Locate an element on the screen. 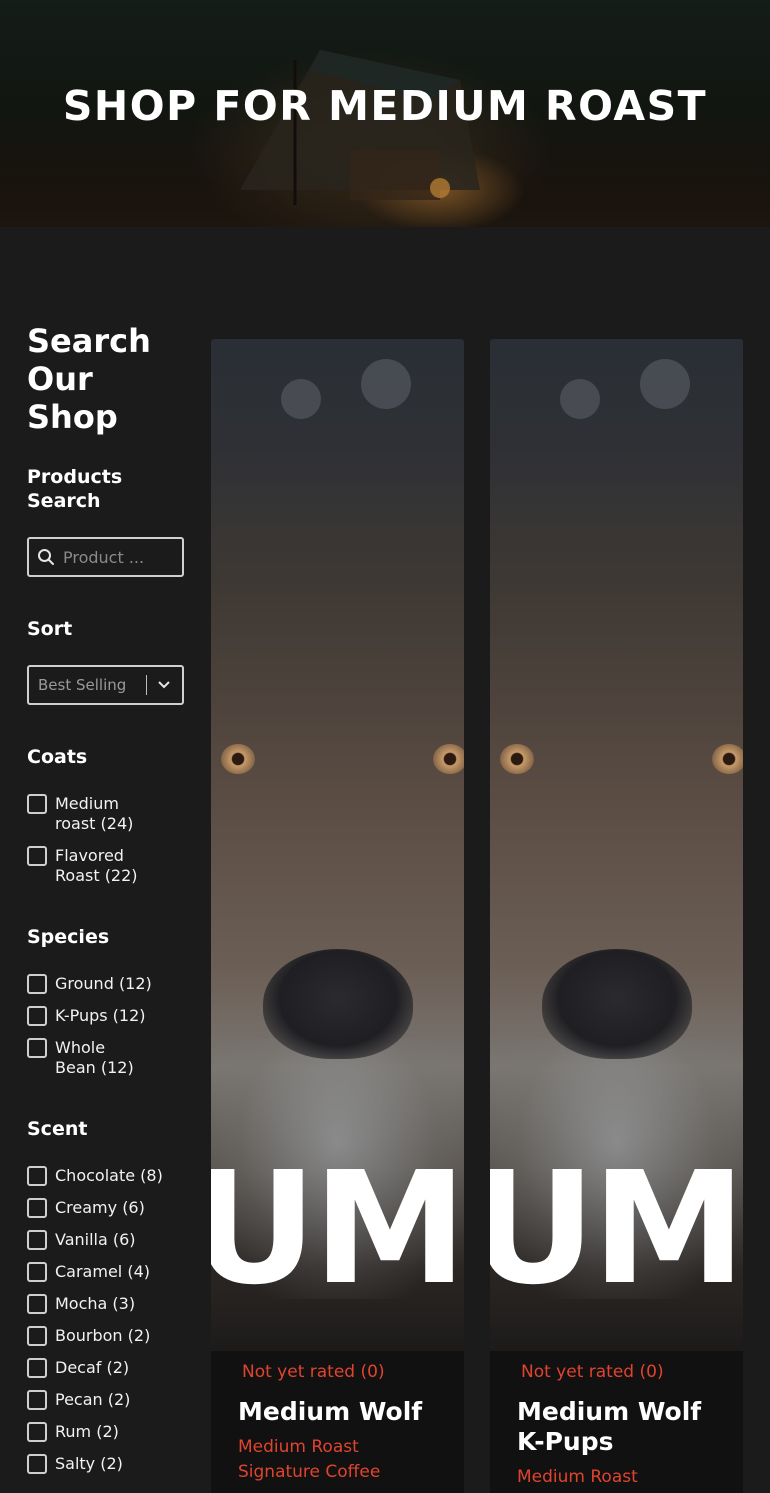 The width and height of the screenshot is (770, 1493). page-title: SHOP FOR MEDIUM ROAST is located at coordinates (385, 106).